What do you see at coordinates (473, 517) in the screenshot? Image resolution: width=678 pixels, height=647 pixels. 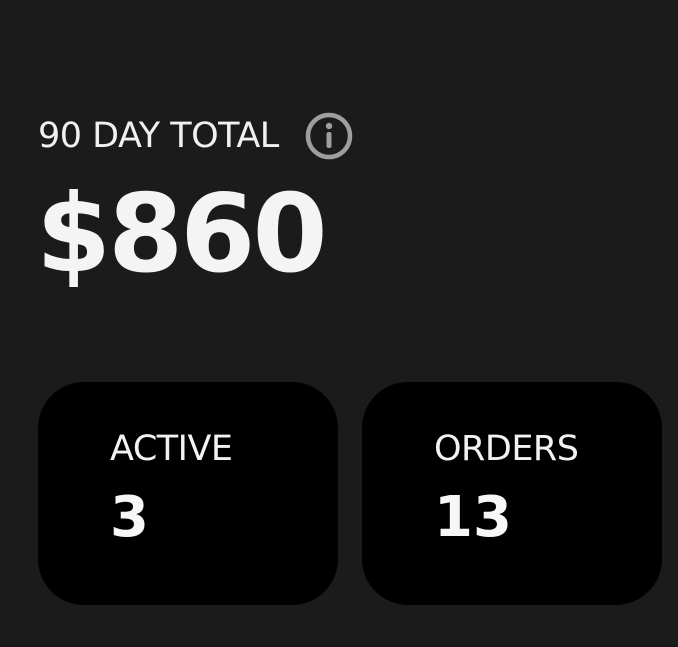 I see `orders-value: 13` at bounding box center [473, 517].